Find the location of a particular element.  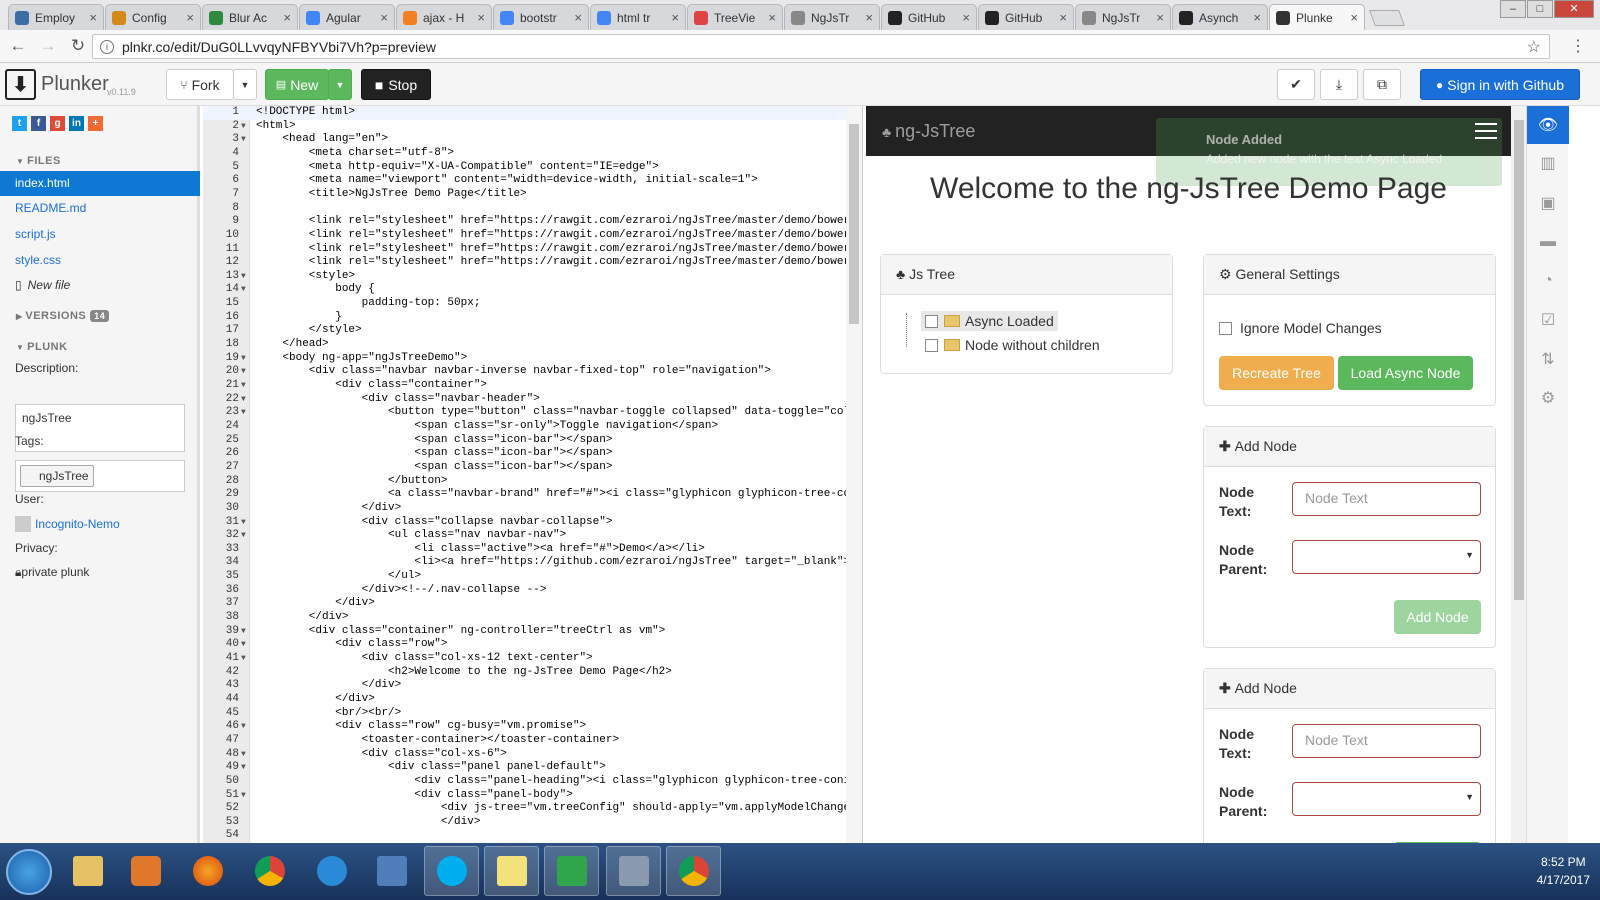

code-line: 51 ▼ <div class="panel-body"> is located at coordinates (532, 796).